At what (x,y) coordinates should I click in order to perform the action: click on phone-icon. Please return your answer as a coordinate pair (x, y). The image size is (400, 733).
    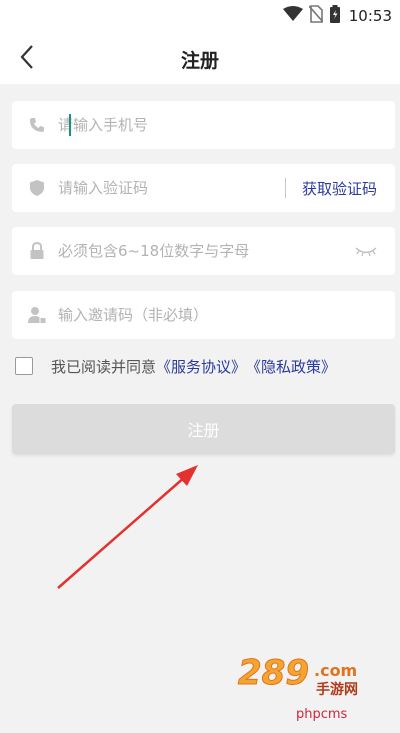
    Looking at the image, I should click on (37, 125).